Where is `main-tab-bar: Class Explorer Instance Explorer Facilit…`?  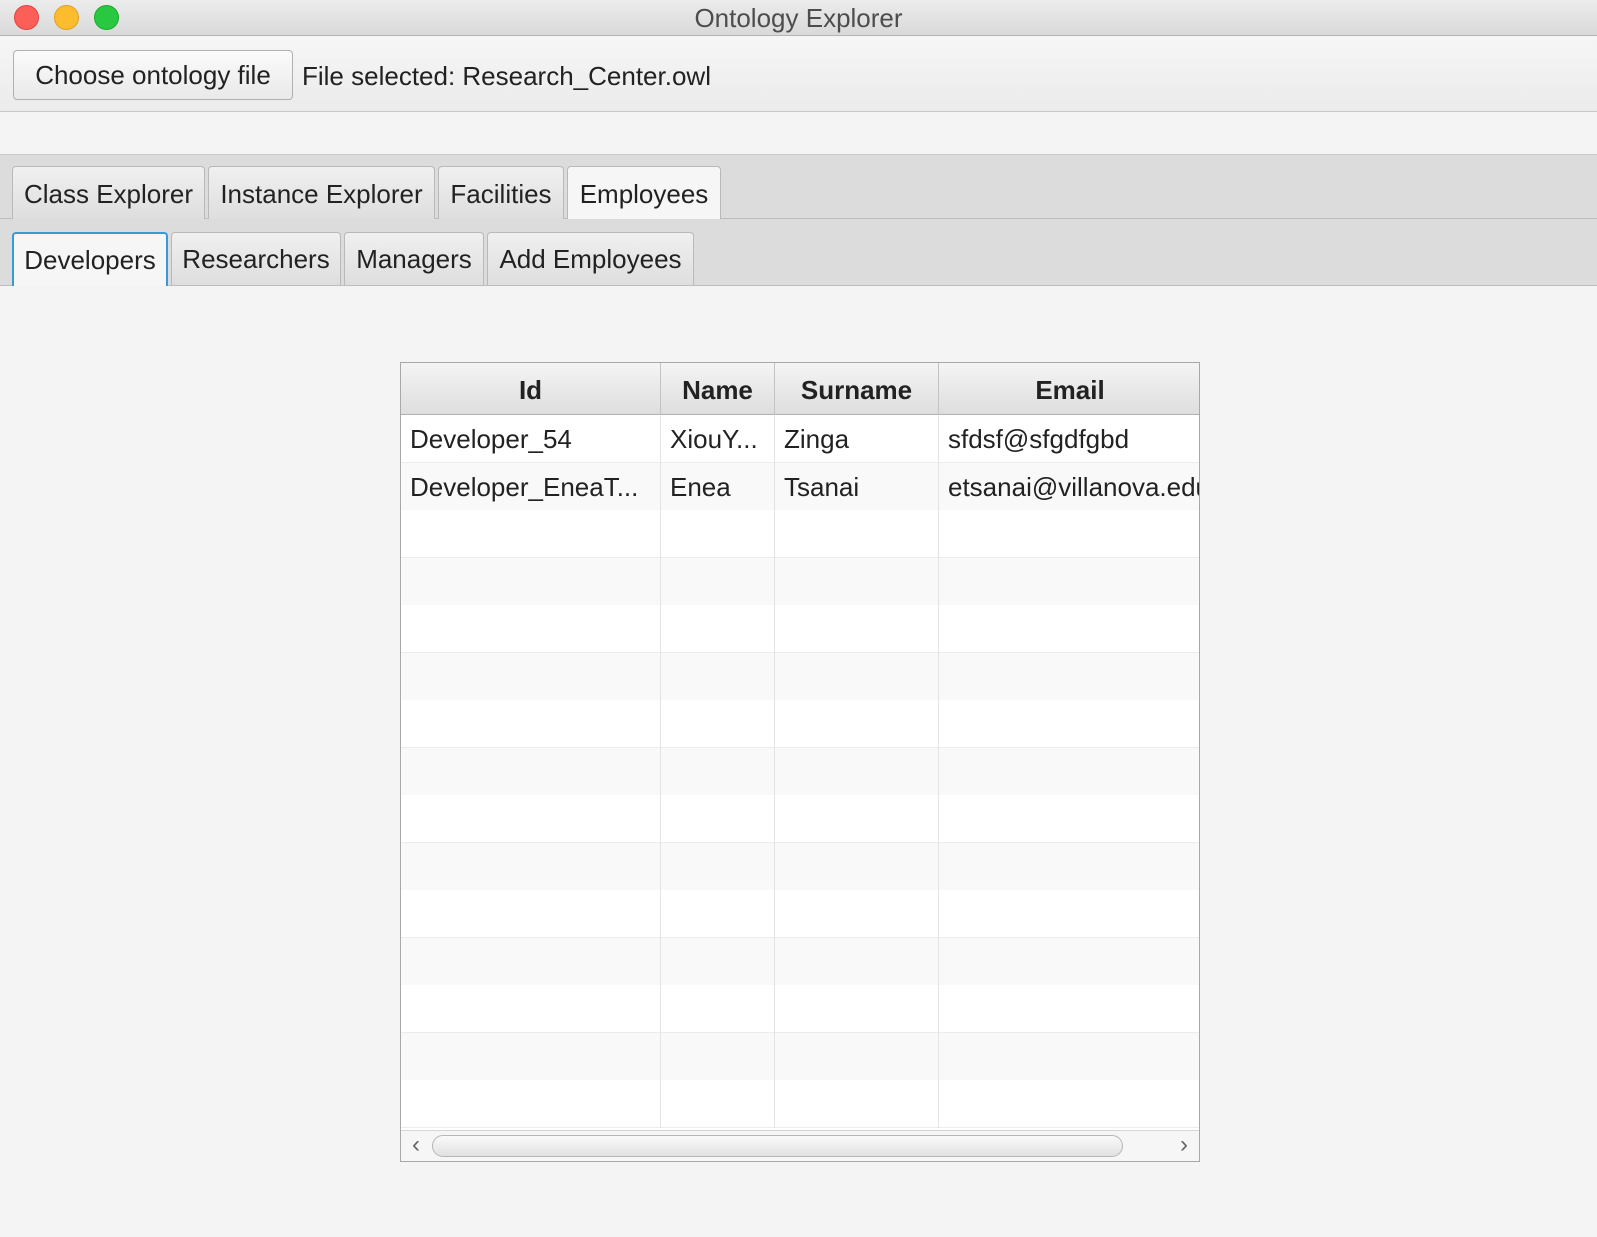 main-tab-bar: Class Explorer Instance Explorer Facilit… is located at coordinates (798, 187).